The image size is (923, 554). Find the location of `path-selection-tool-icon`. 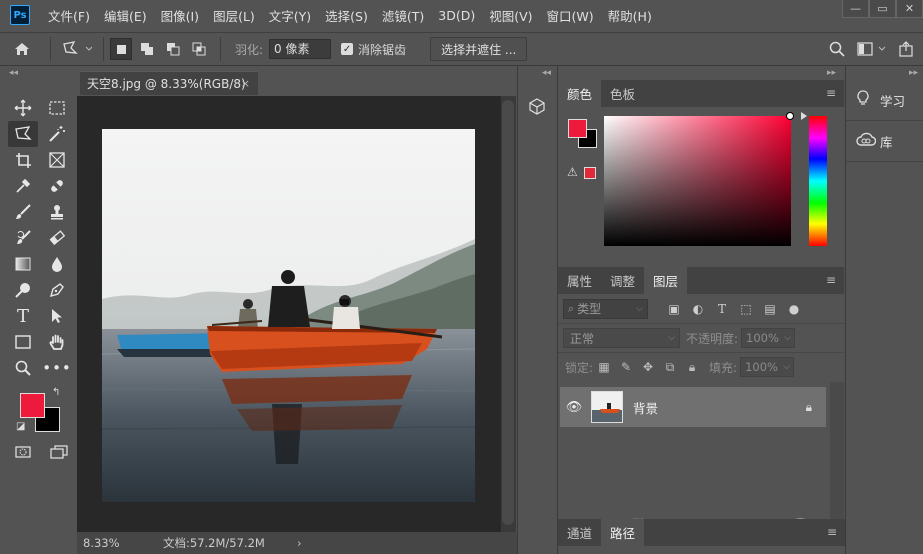

path-selection-tool-icon is located at coordinates (57, 316).